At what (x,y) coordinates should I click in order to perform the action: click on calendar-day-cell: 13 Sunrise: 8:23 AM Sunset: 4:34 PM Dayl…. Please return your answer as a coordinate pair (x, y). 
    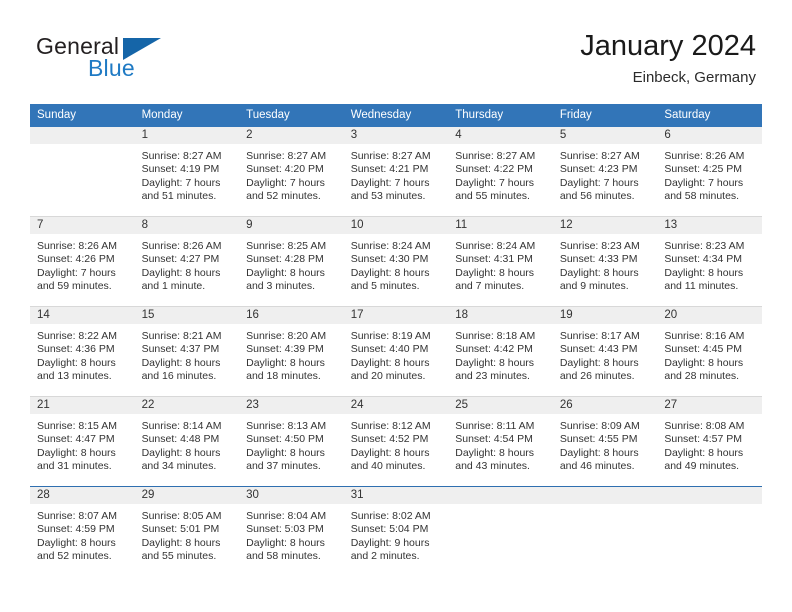
    Looking at the image, I should click on (709, 261).